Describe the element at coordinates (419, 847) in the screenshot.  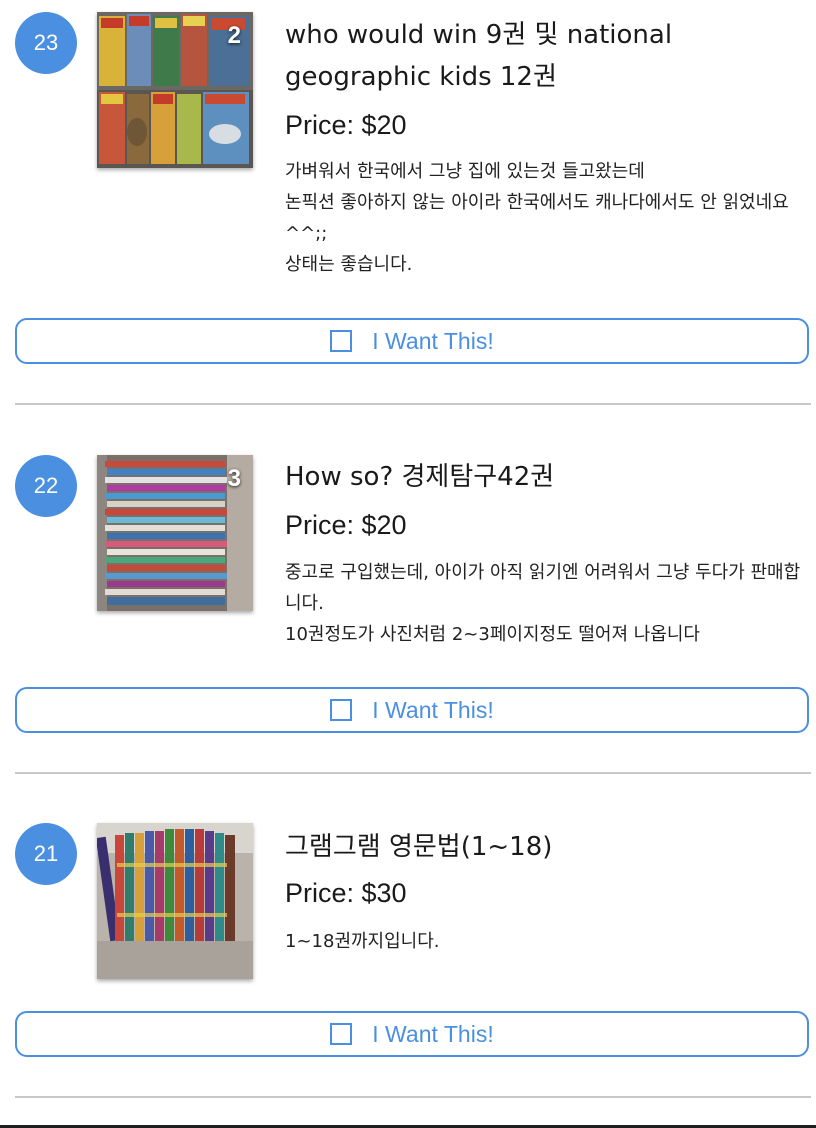
I see `item-title: 그램그램 영문법(1~18)` at that location.